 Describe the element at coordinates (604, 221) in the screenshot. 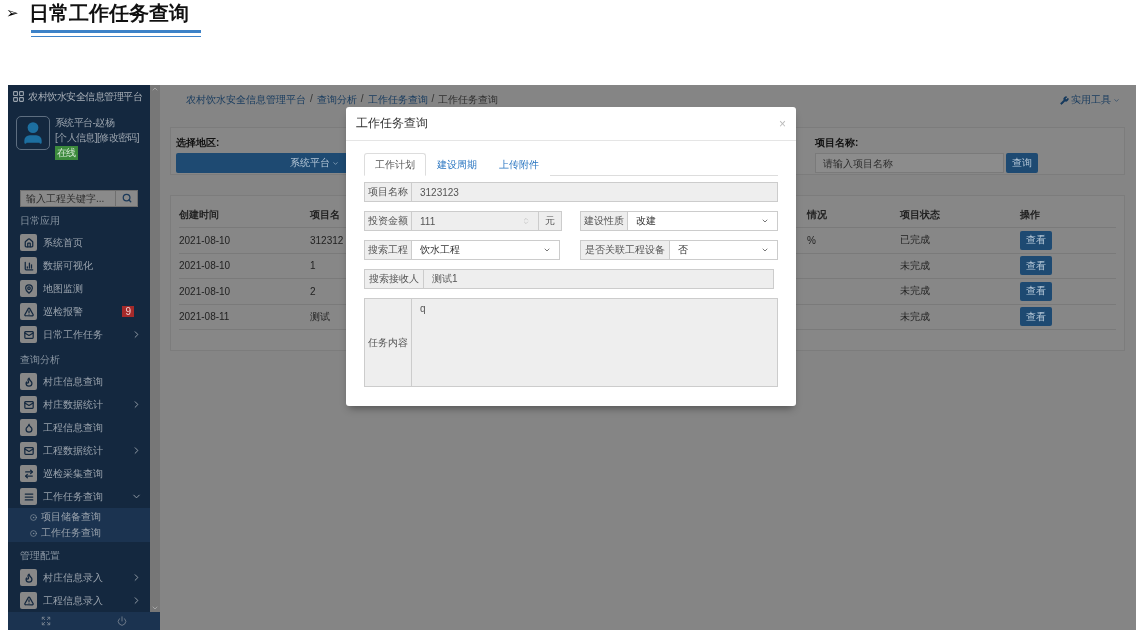

I see `field-label: 建设性质` at that location.